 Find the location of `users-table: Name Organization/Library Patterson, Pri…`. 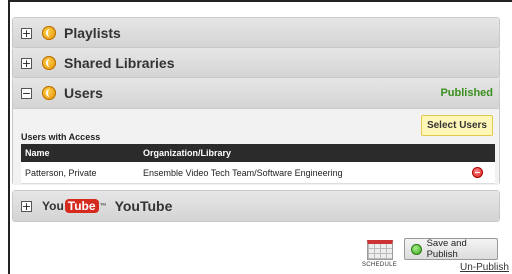

users-table: Name Organization/Library Patterson, Pri… is located at coordinates (258, 164).